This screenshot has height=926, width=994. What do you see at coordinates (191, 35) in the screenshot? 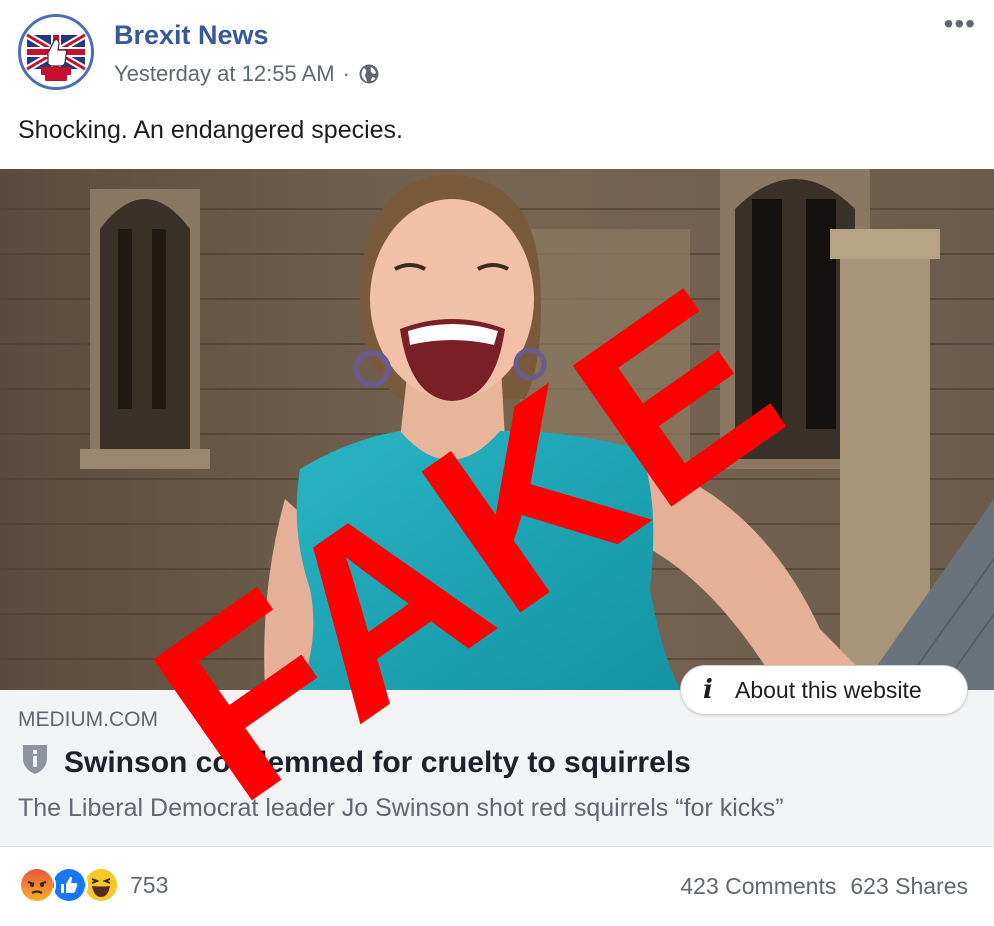
I see `page-name-link: Brexit News` at bounding box center [191, 35].